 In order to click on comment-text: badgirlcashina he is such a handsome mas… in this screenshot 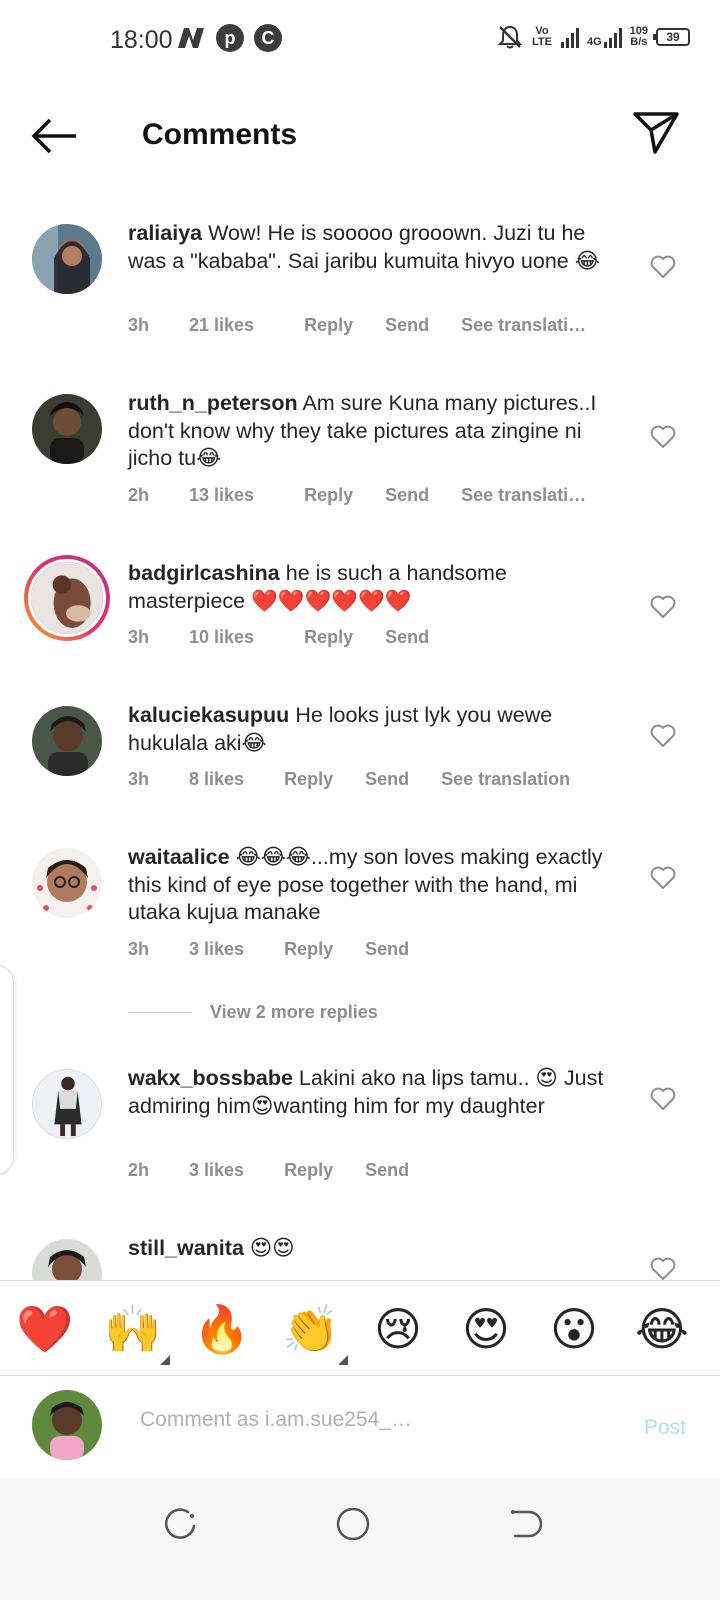, I will do `click(373, 587)`.